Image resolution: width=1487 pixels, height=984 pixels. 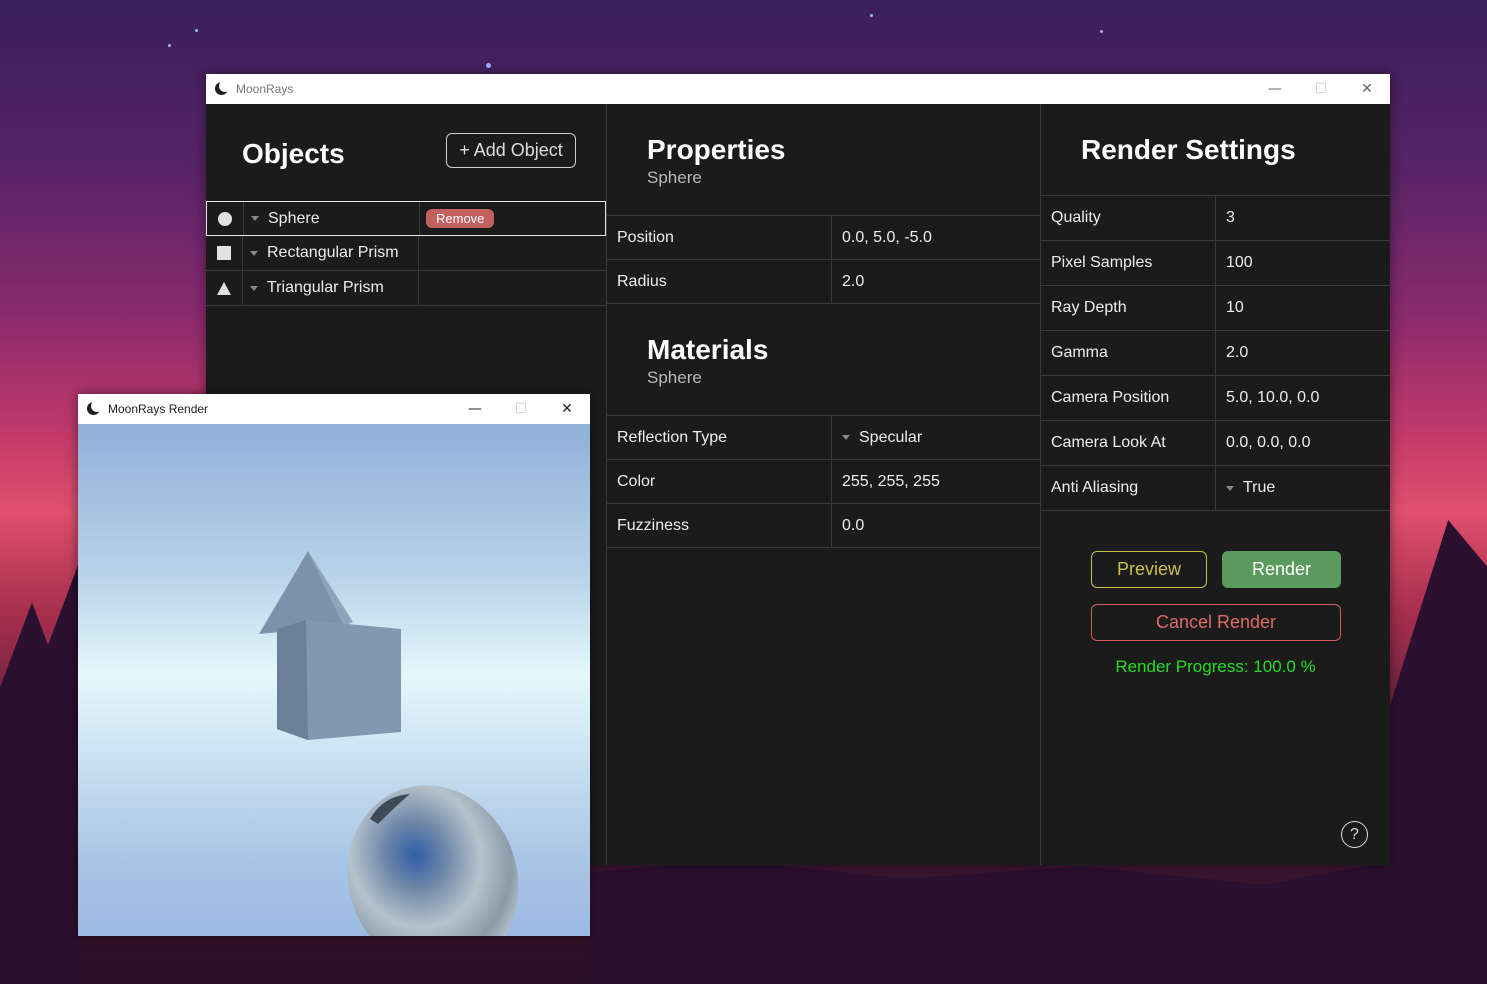 I want to click on materials-header: Materials Sphere, so click(x=707, y=361).